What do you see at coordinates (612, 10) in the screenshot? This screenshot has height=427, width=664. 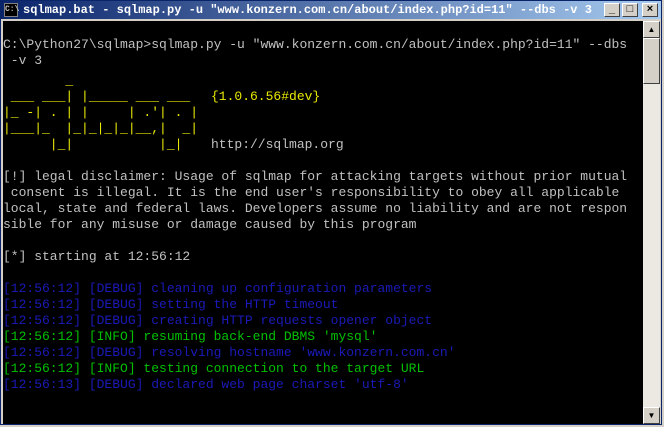 I see `minimize-button: _` at bounding box center [612, 10].